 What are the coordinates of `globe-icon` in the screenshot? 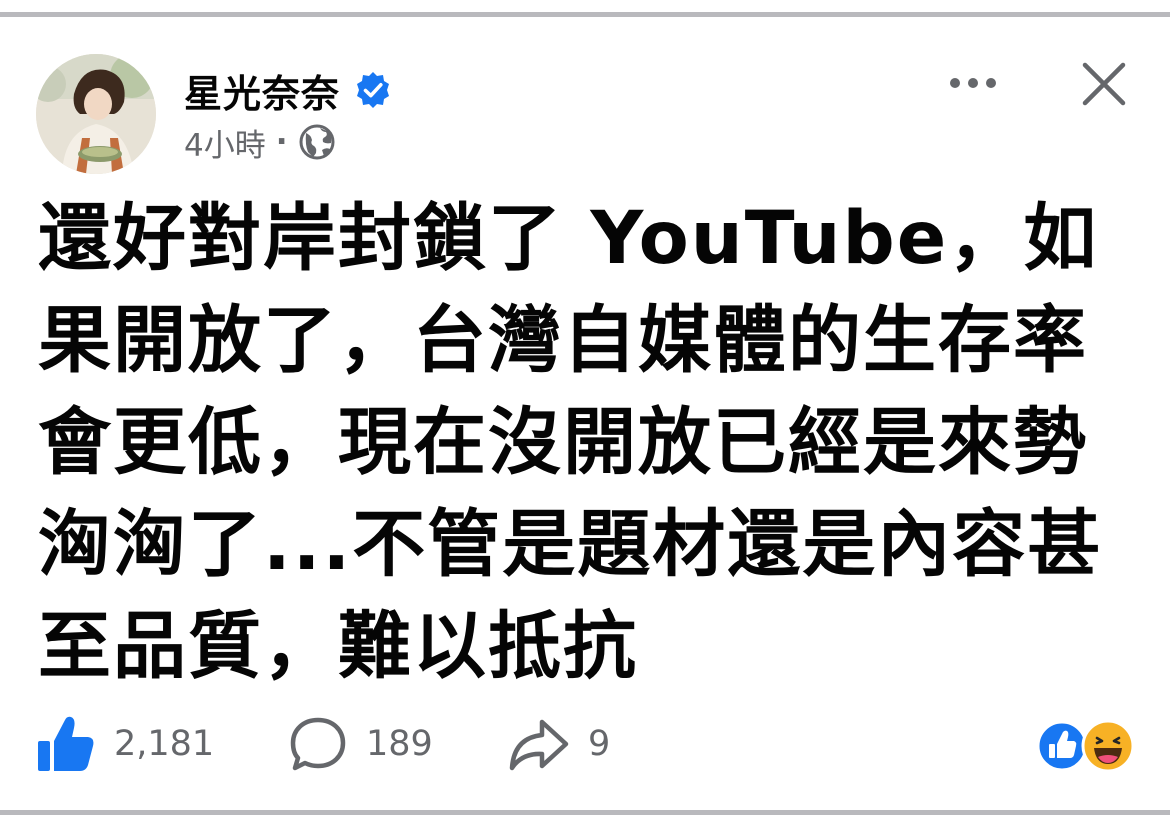 It's located at (317, 142).